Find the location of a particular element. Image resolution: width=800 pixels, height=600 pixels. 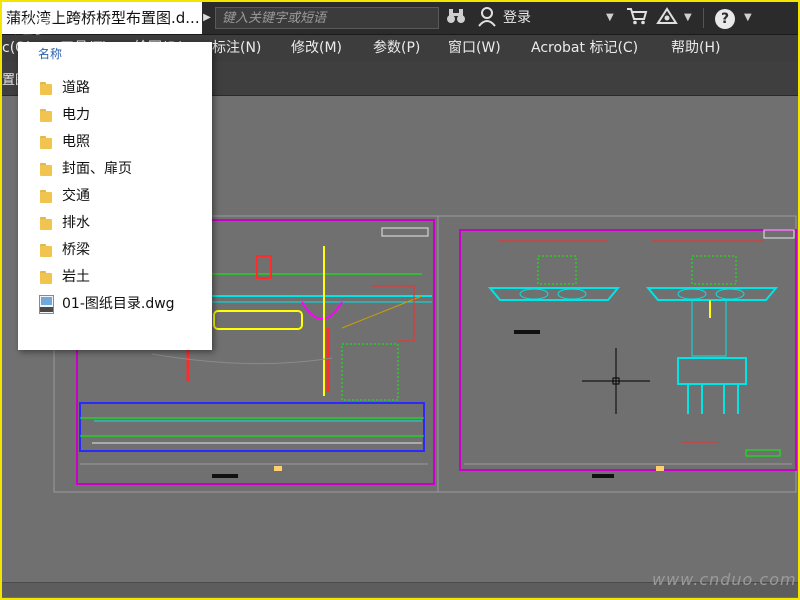

login-button: 登录 is located at coordinates (517, 18).